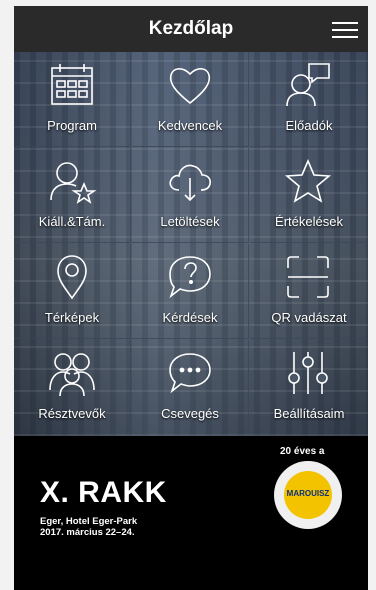 The width and height of the screenshot is (376, 590). I want to click on tile-label: Letöltések, so click(190, 221).